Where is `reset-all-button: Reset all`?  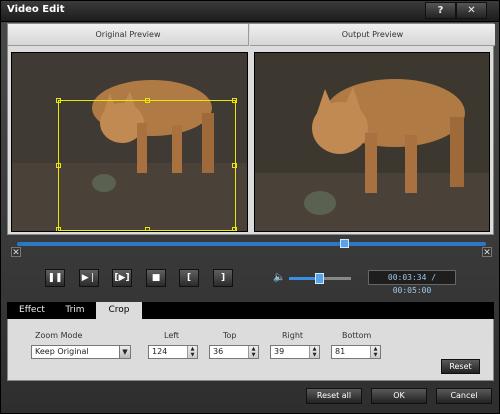
reset-all-button: Reset all is located at coordinates (334, 396).